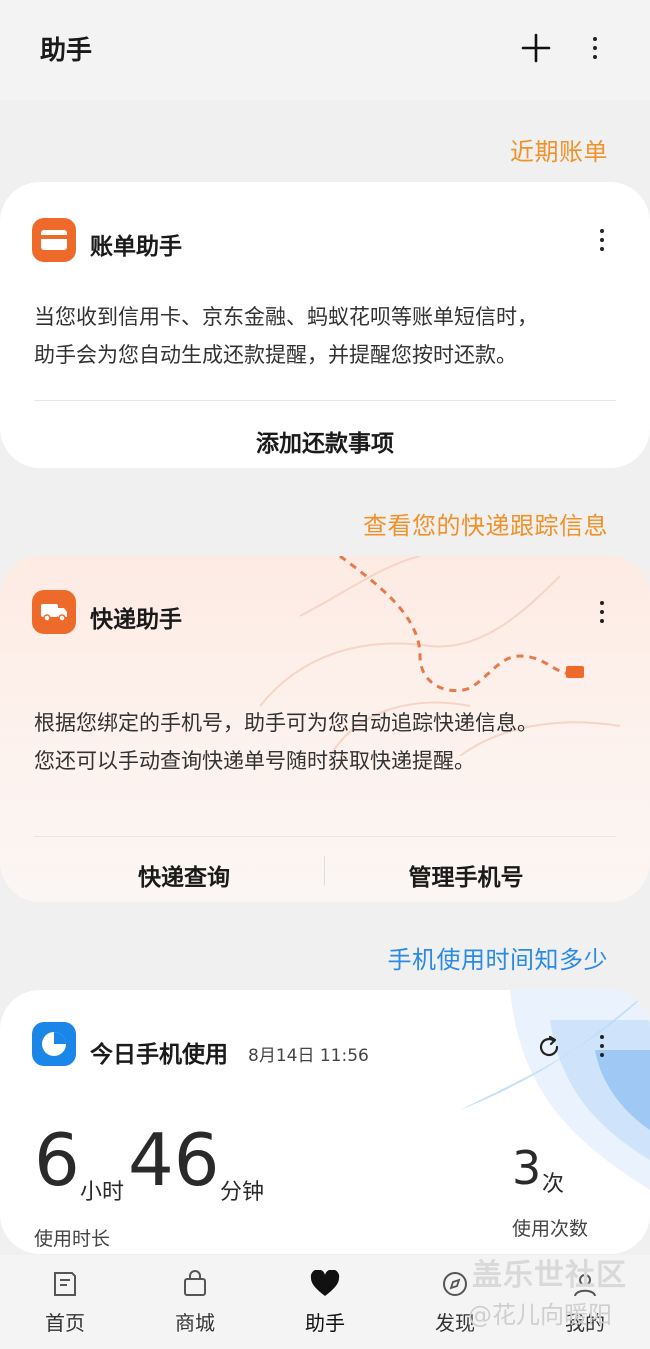 Image resolution: width=650 pixels, height=1349 pixels. What do you see at coordinates (498, 957) in the screenshot?
I see `usage-info-link: 手机使用时间知多少` at bounding box center [498, 957].